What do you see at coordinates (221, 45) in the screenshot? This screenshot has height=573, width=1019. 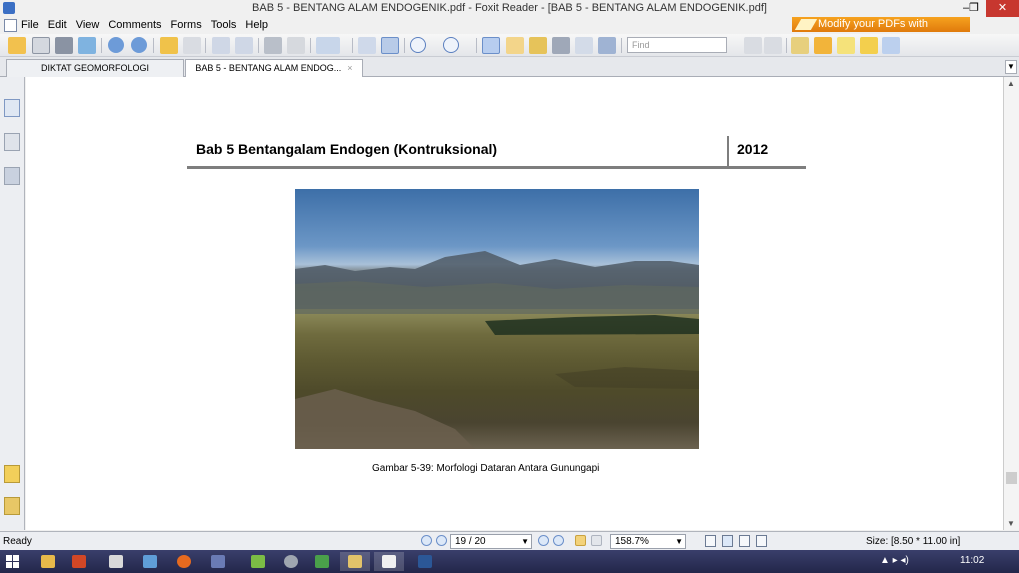 I see `extract-pages-icon` at bounding box center [221, 45].